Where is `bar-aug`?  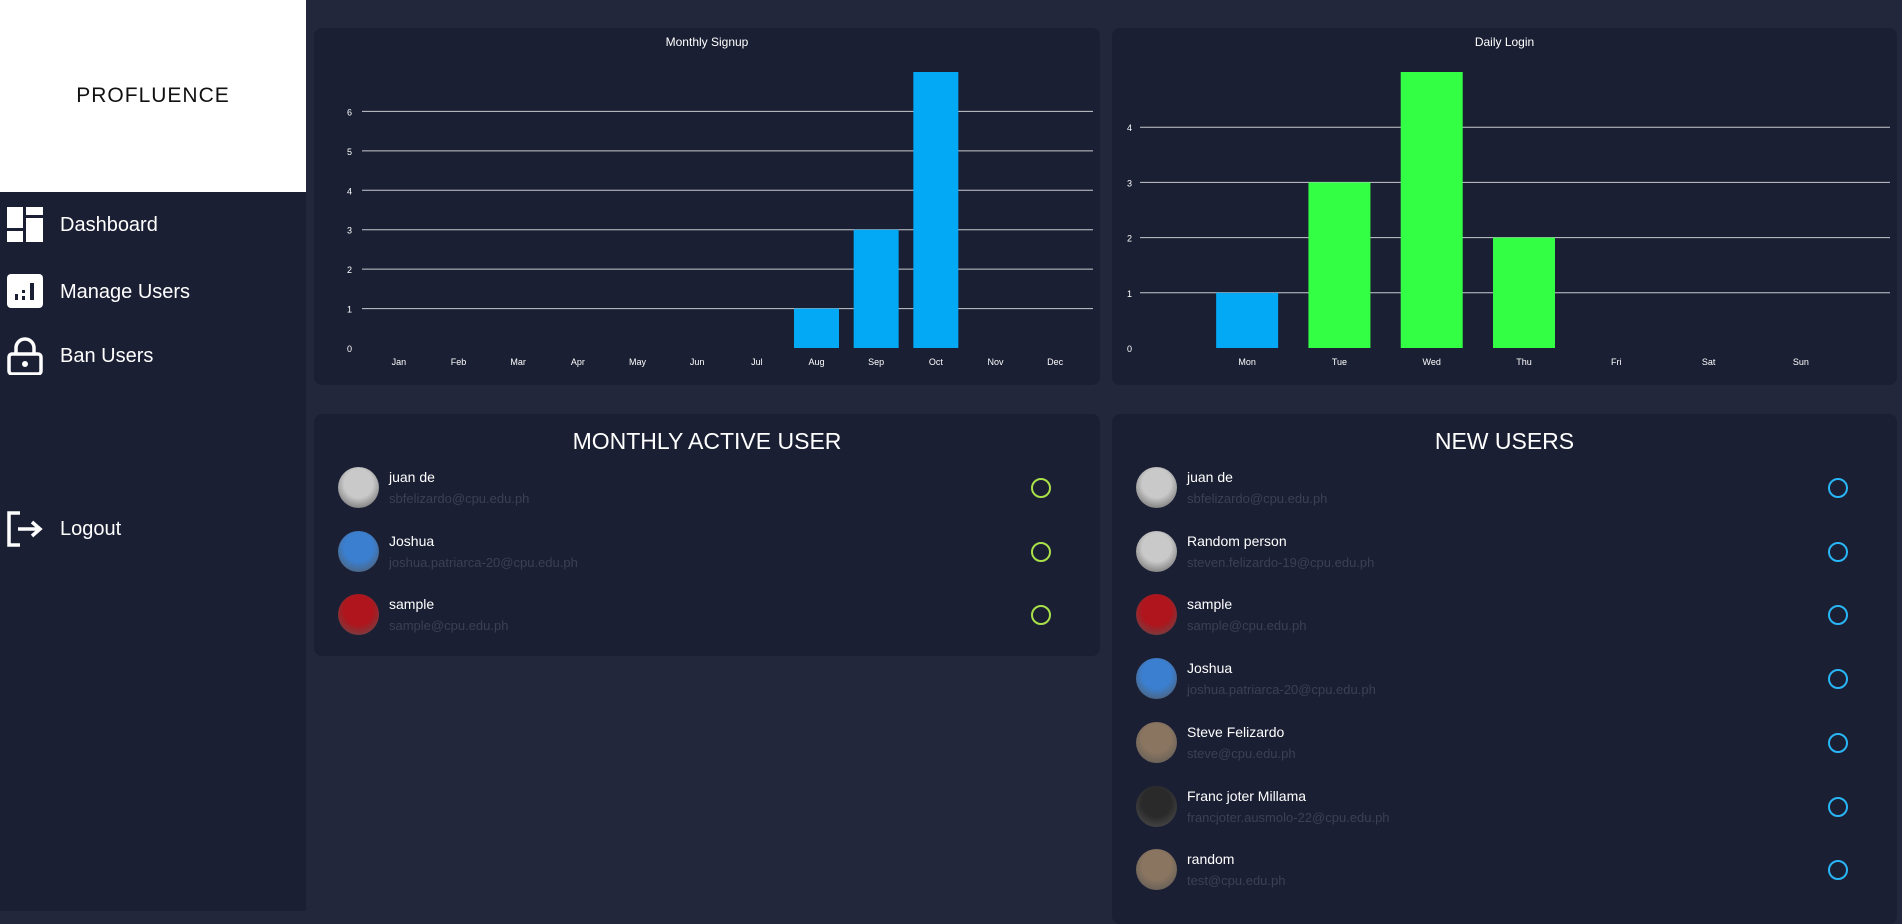 bar-aug is located at coordinates (816, 328).